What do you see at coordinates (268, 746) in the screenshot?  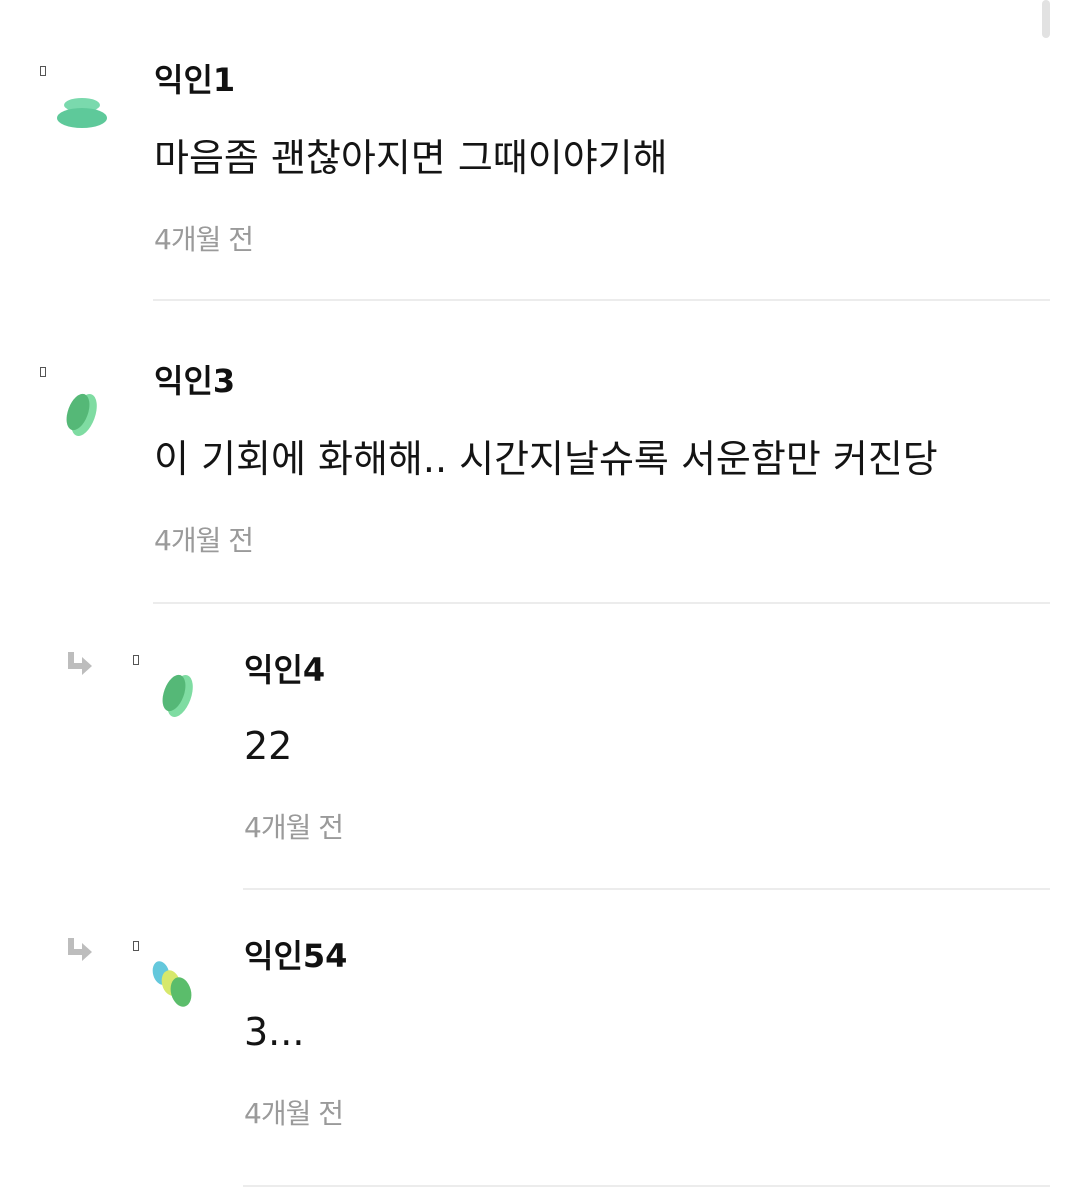 I see `comment-text: 22` at bounding box center [268, 746].